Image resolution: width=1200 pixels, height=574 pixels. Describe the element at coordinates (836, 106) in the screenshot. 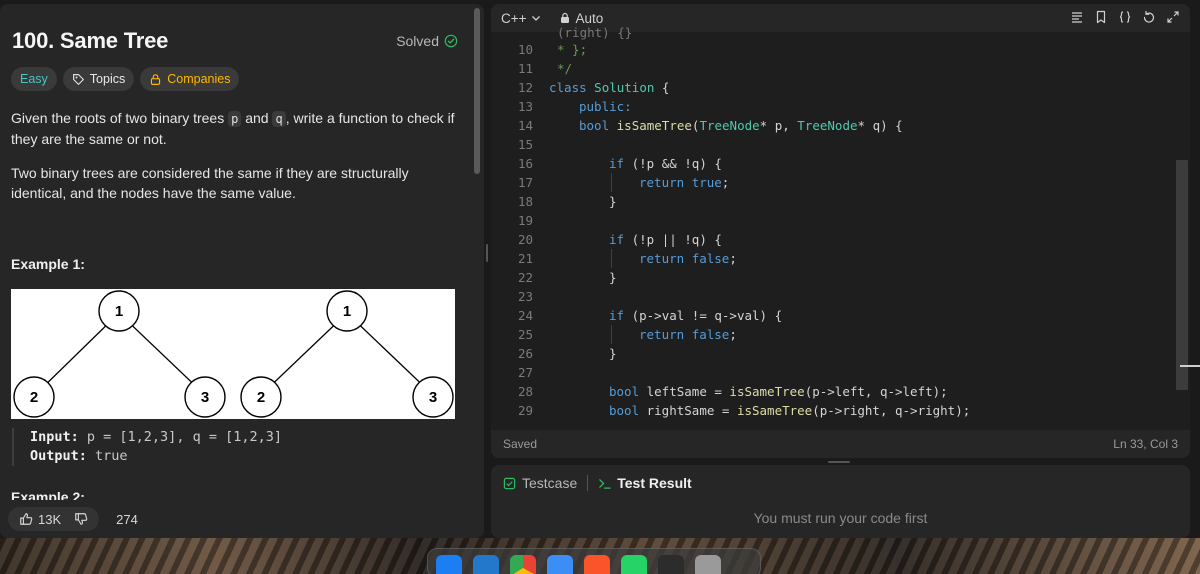

I see `code-line: 13 public:` at that location.